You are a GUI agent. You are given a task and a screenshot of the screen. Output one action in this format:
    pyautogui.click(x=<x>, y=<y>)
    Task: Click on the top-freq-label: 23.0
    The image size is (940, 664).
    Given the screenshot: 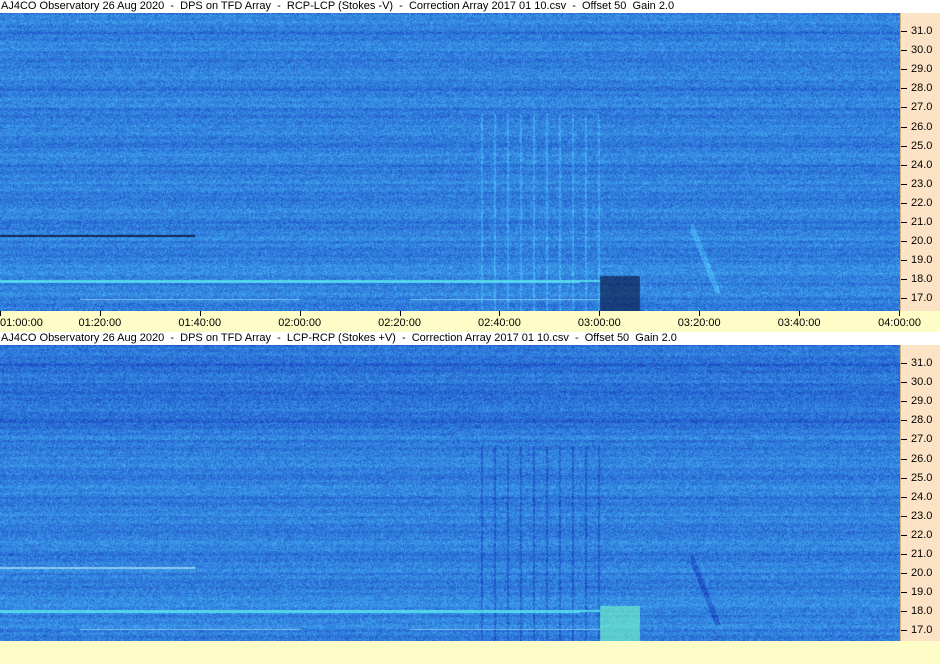 What is the action you would take?
    pyautogui.click(x=922, y=183)
    